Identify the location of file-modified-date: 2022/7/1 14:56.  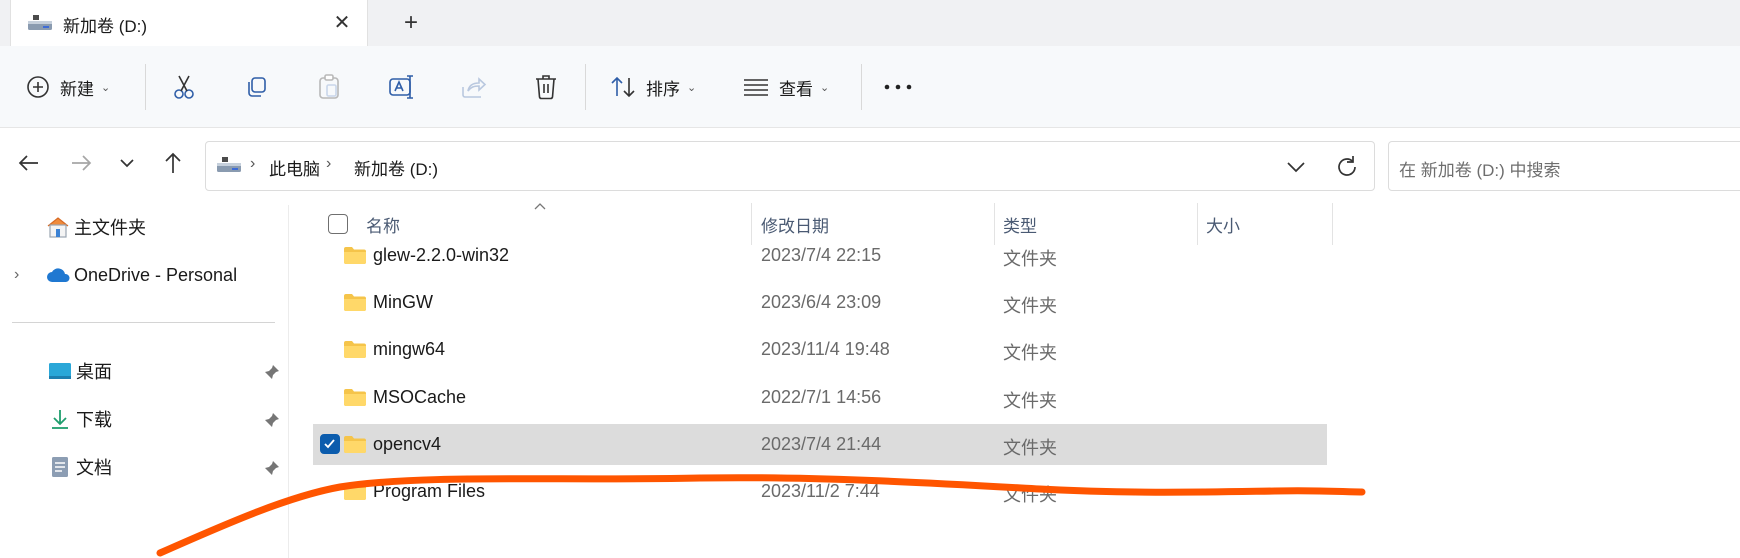
(821, 397).